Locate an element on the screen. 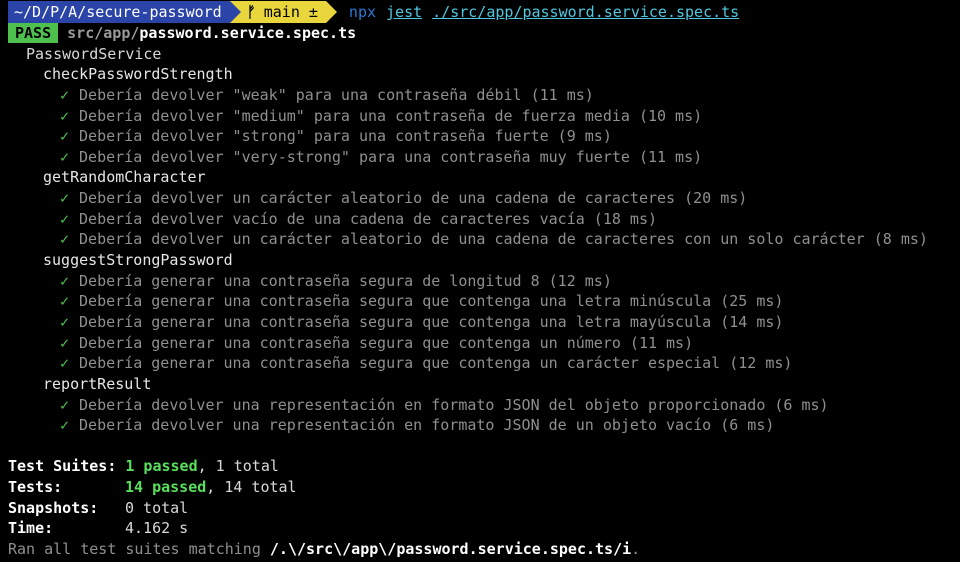 Image resolution: width=960 pixels, height=562 pixels. git-branch-name: main ± is located at coordinates (290, 12).